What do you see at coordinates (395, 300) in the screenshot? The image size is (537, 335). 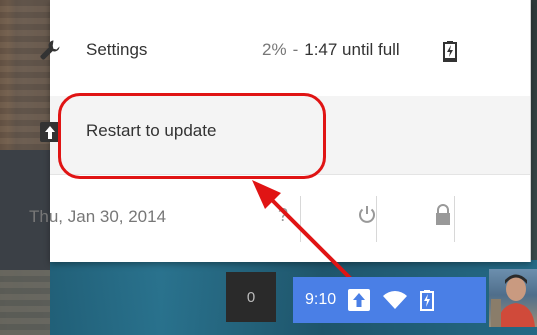 I see `wifi-icon` at bounding box center [395, 300].